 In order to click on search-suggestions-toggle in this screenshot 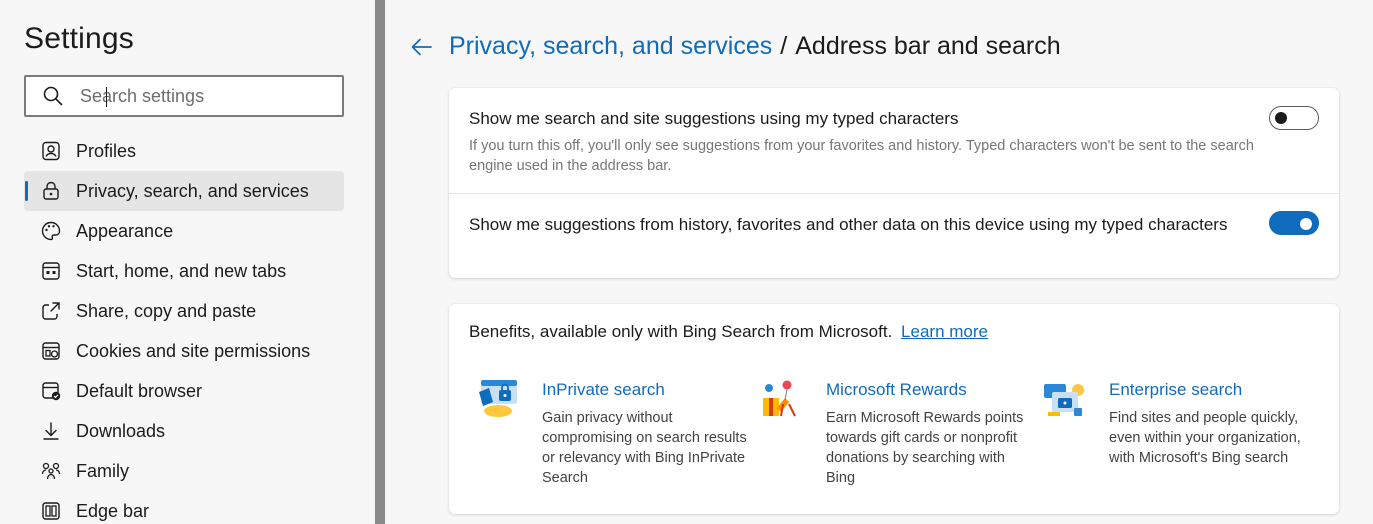, I will do `click(1294, 118)`.